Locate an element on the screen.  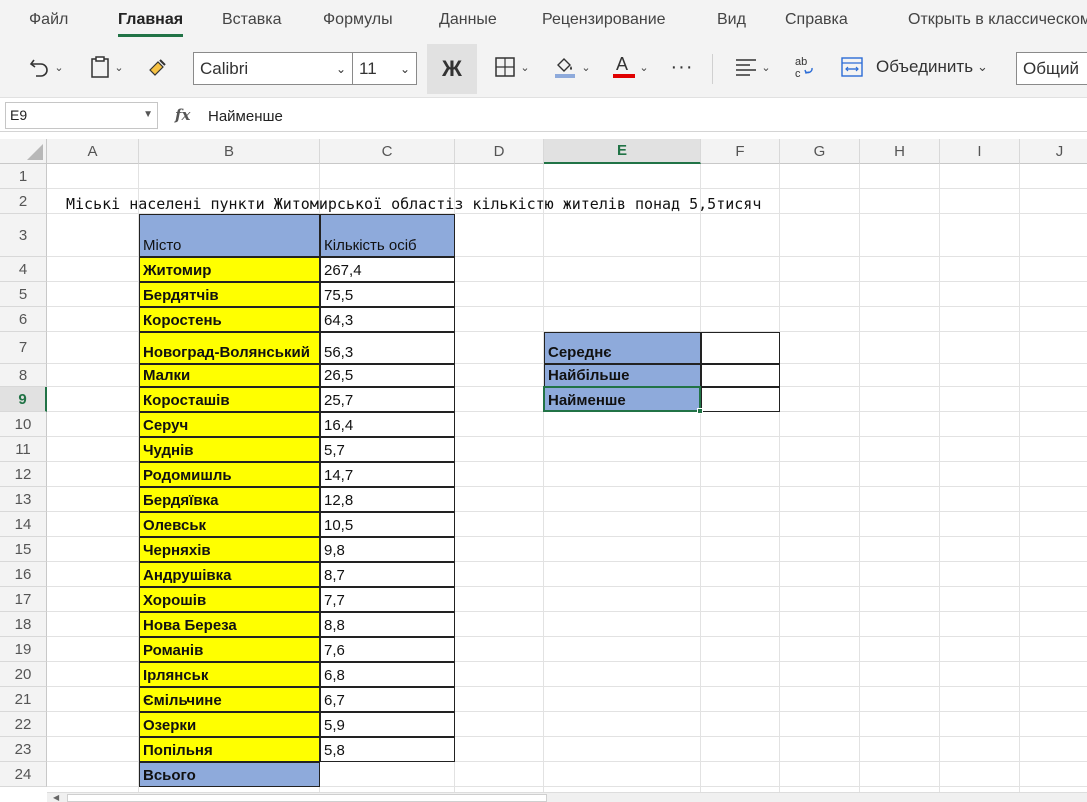
population-cell: 9,8 is located at coordinates (387, 549).